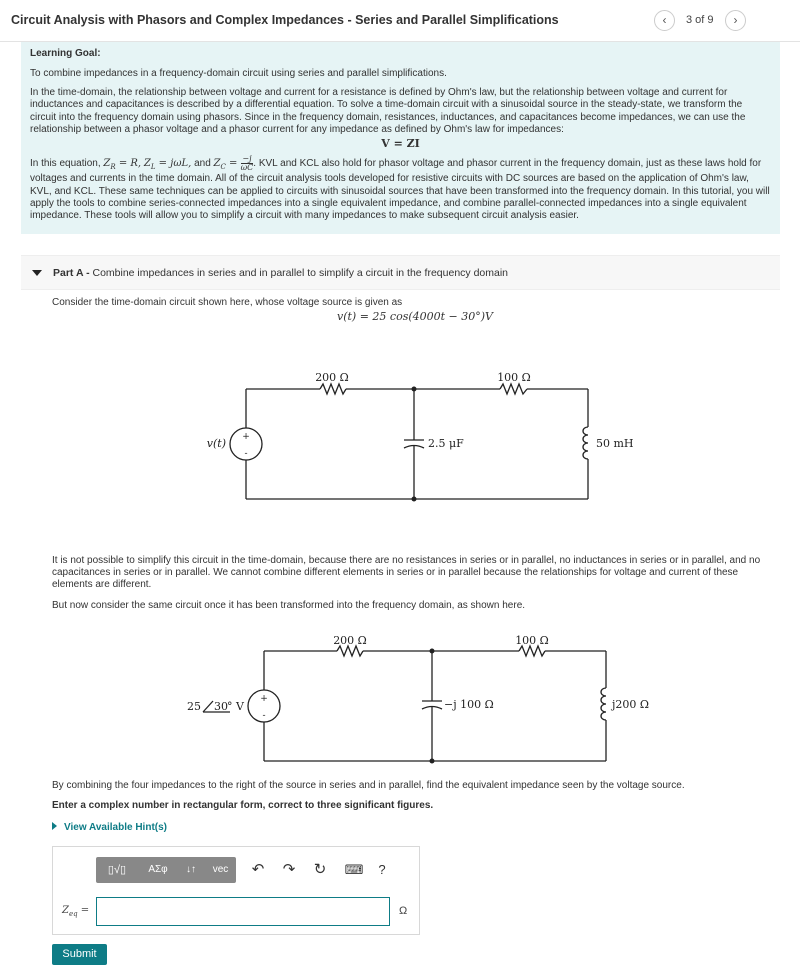 Image resolution: width=800 pixels, height=975 pixels. Describe the element at coordinates (37, 273) in the screenshot. I see `caret-down-icon` at that location.